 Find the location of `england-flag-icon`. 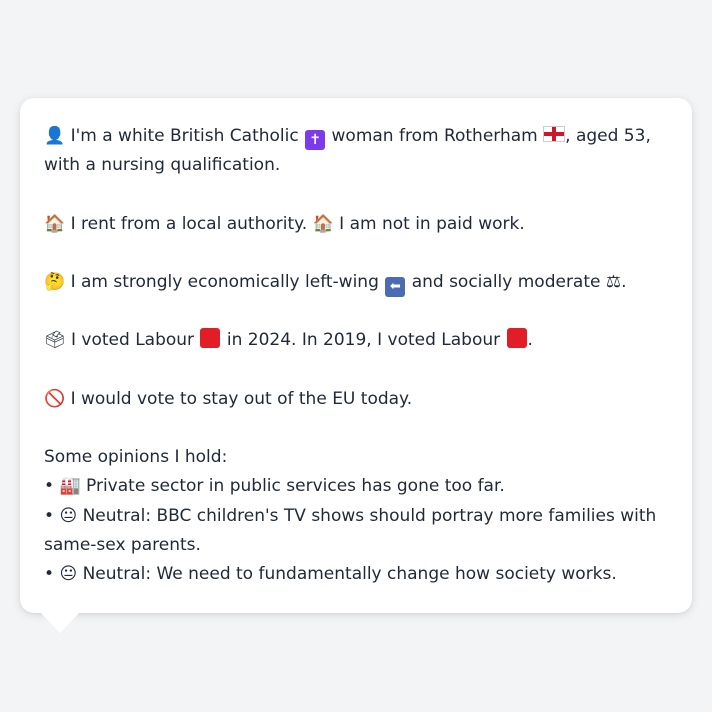

england-flag-icon is located at coordinates (554, 134).